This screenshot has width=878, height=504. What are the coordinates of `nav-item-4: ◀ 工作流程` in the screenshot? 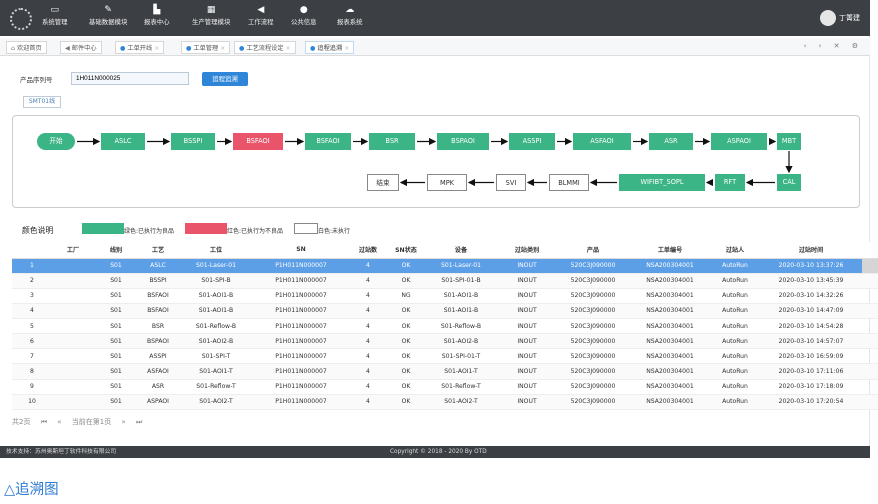 It's located at (261, 18).